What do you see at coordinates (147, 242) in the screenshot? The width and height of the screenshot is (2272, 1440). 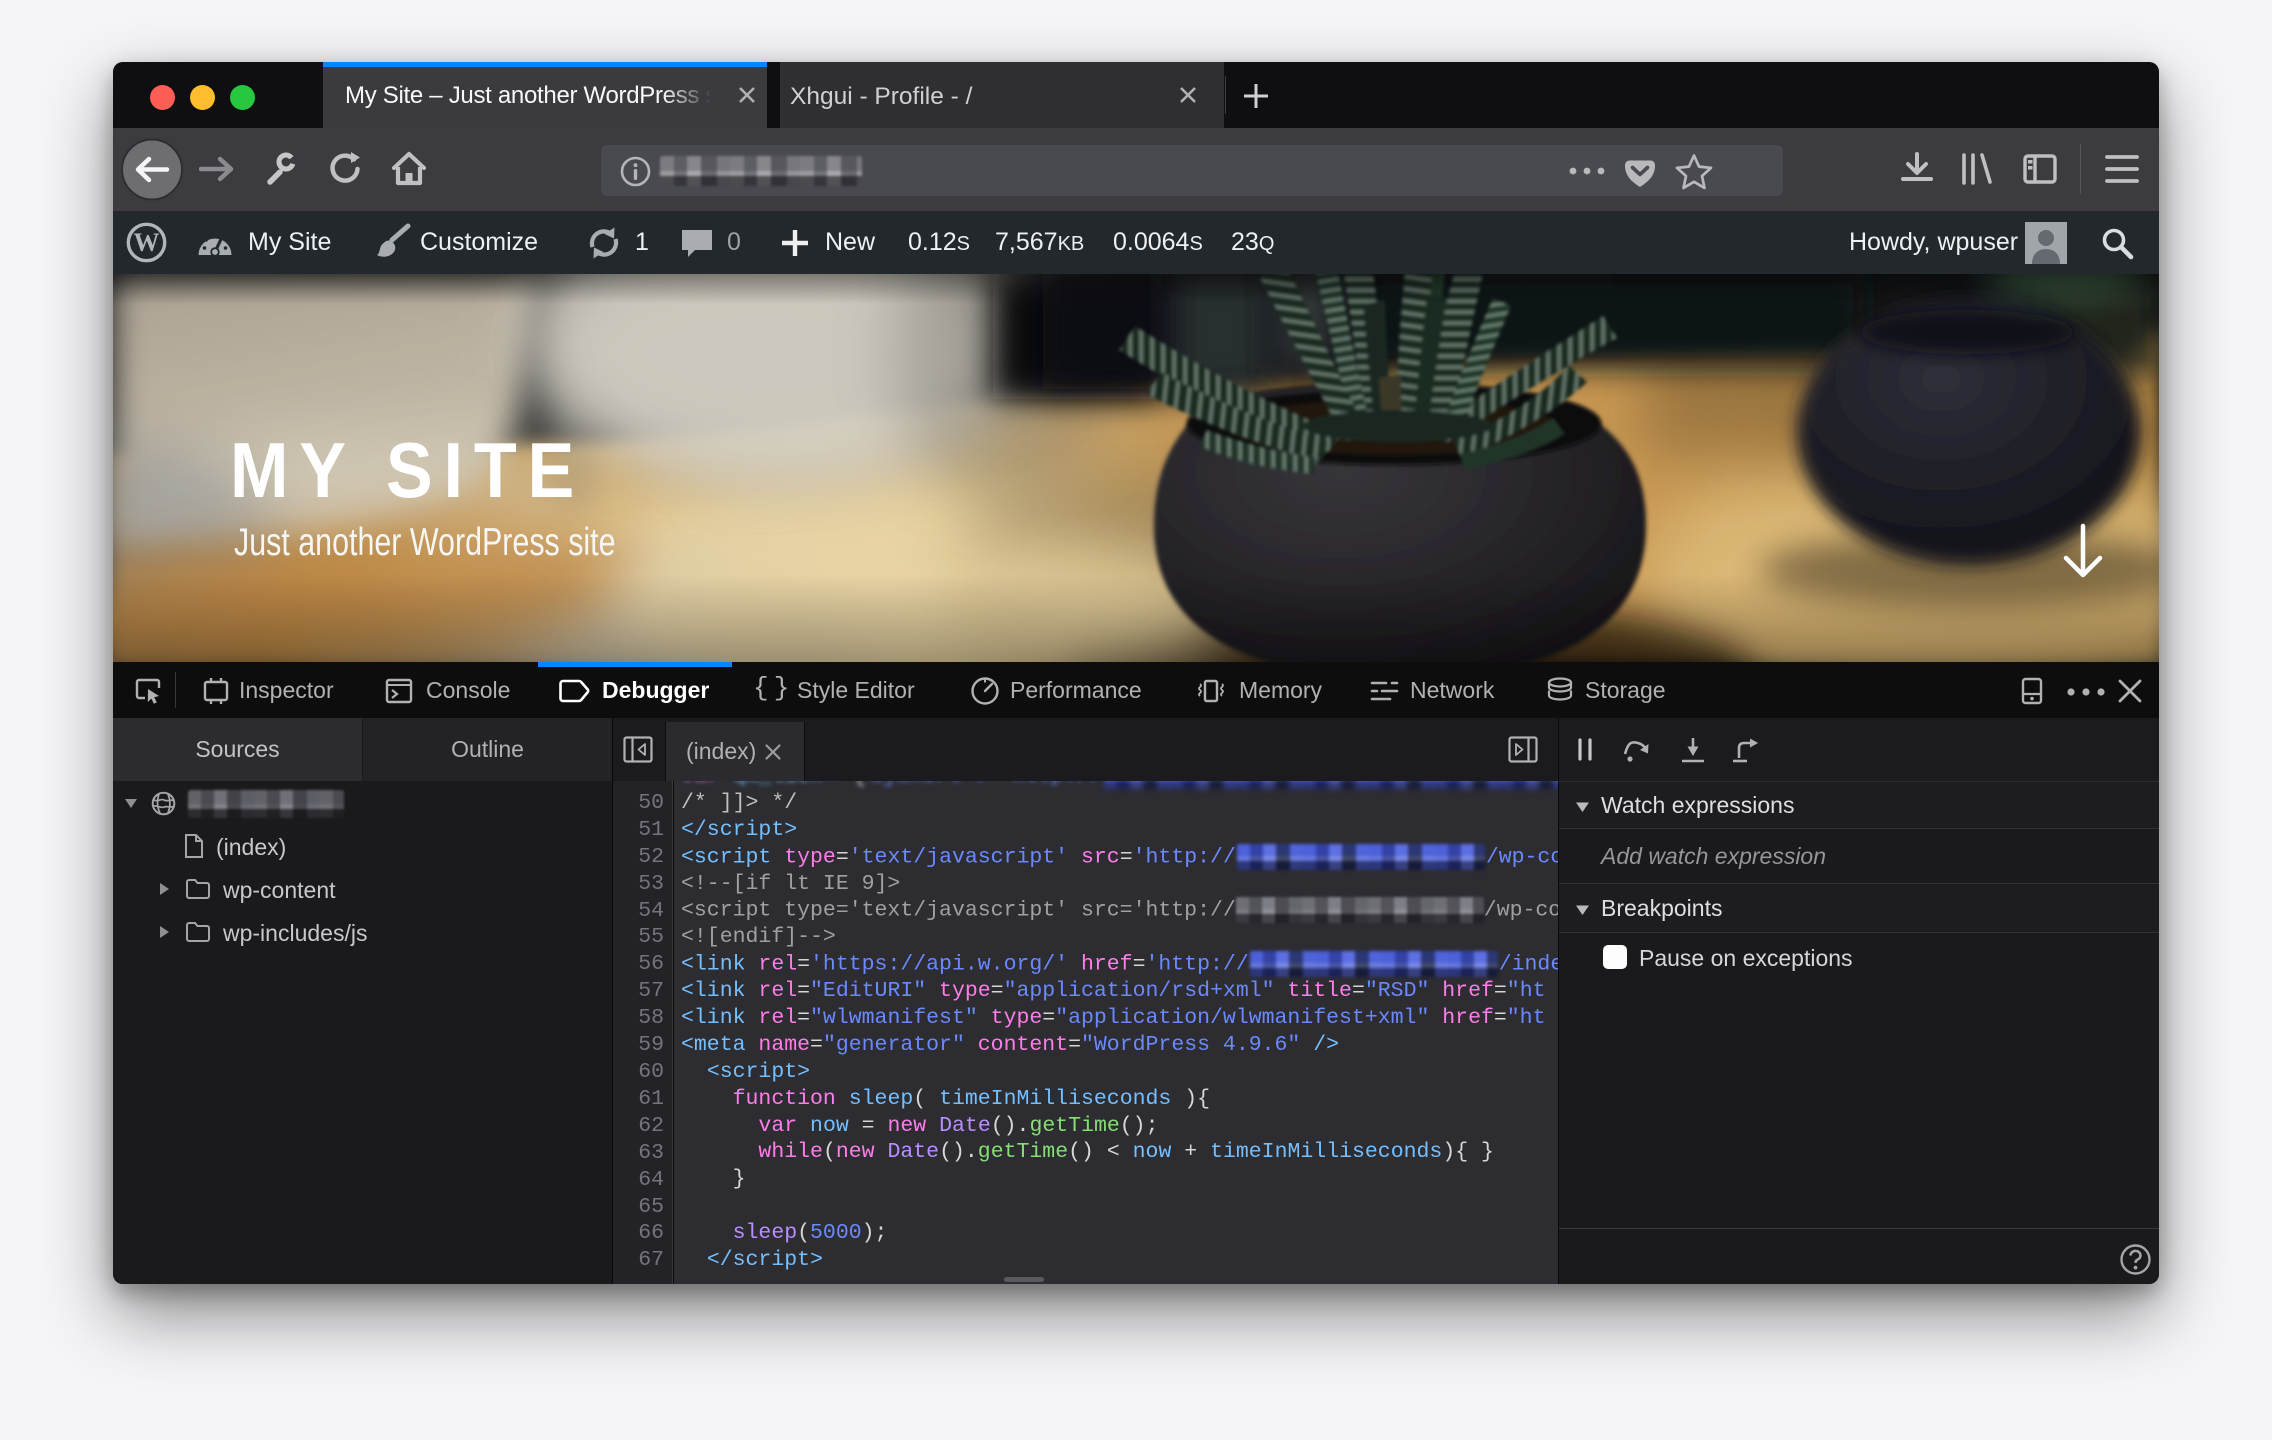 I see `svg-text: W` at bounding box center [147, 242].